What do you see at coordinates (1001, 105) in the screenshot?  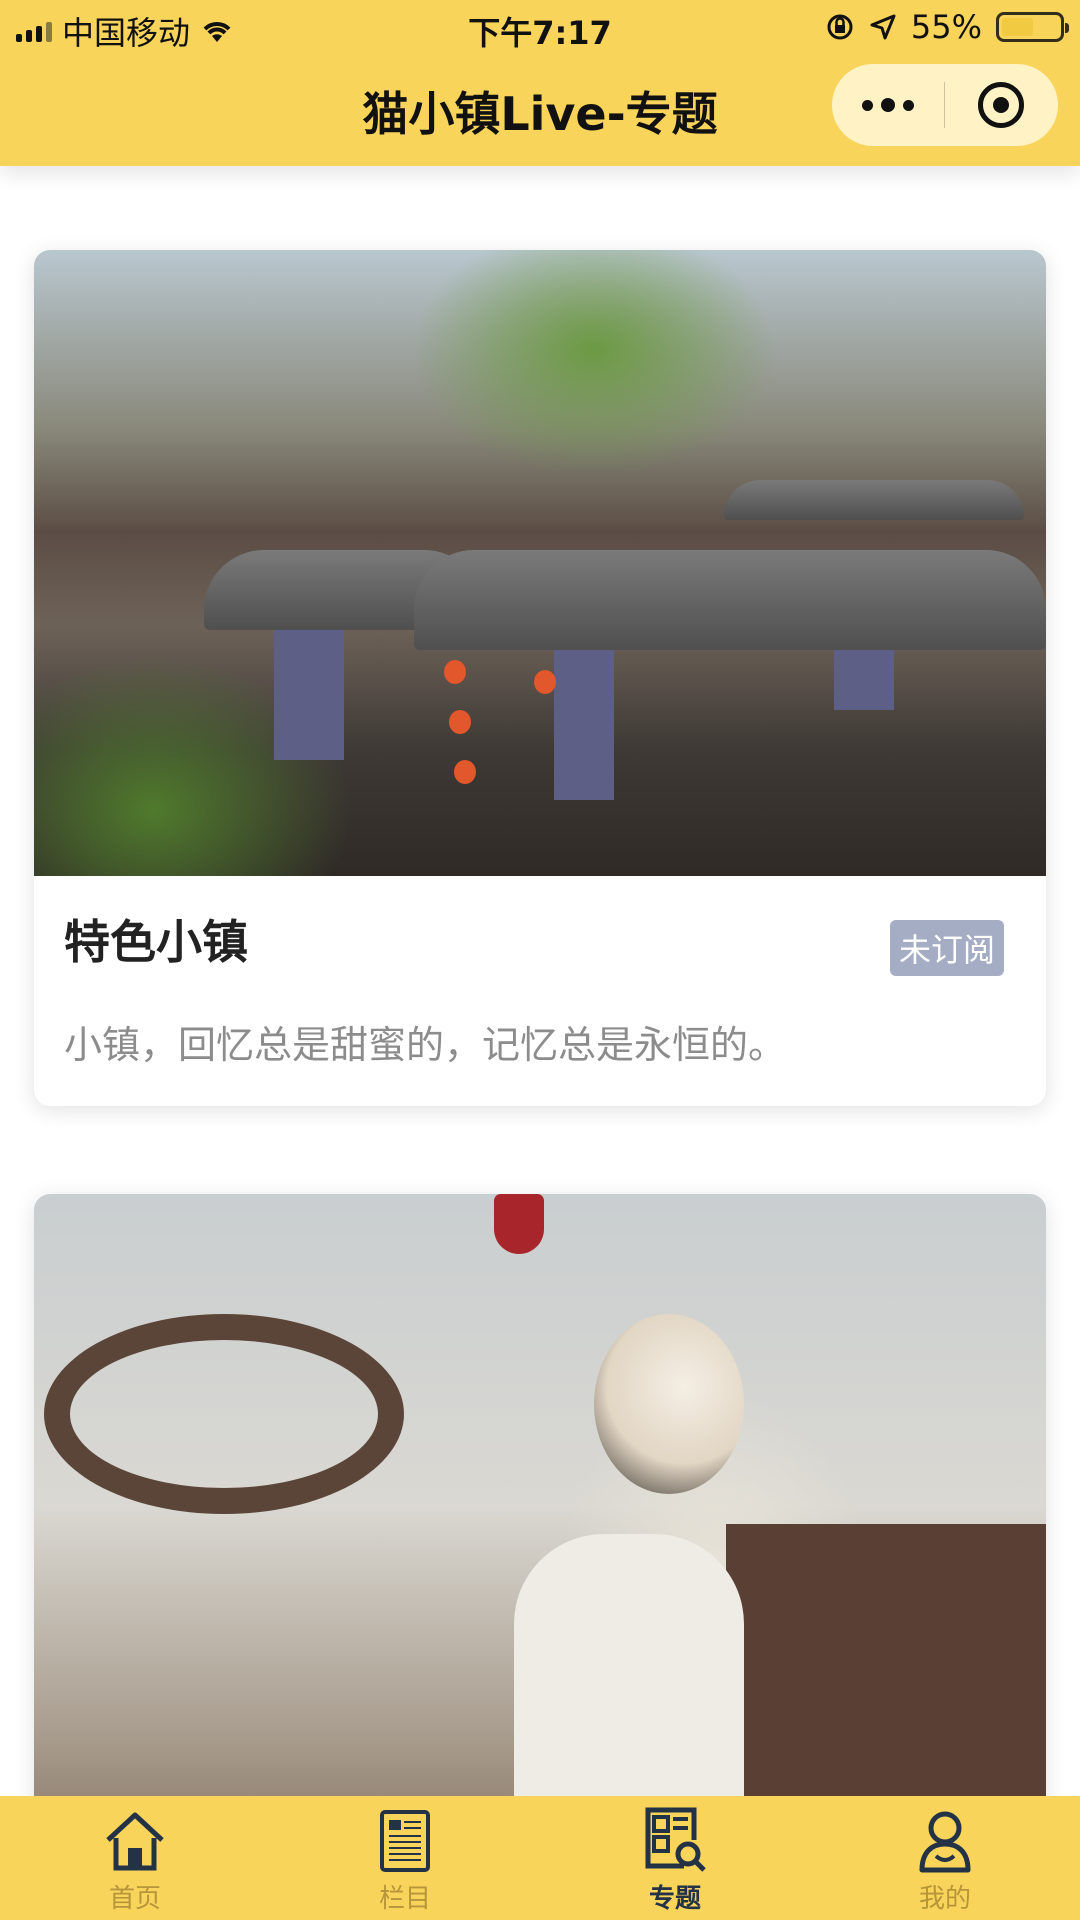 I see `target-icon` at bounding box center [1001, 105].